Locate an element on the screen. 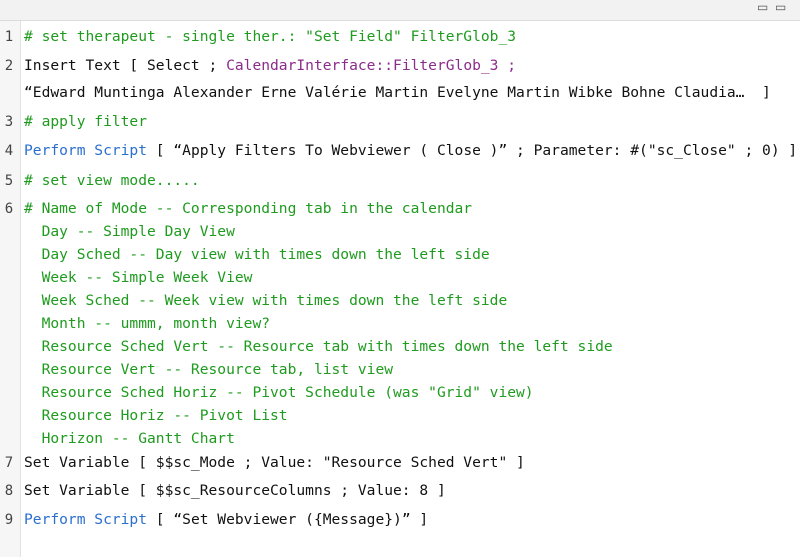 The image size is (800, 557). script-step-text: Resource Vert -- Resource tab, list view is located at coordinates (208, 370).